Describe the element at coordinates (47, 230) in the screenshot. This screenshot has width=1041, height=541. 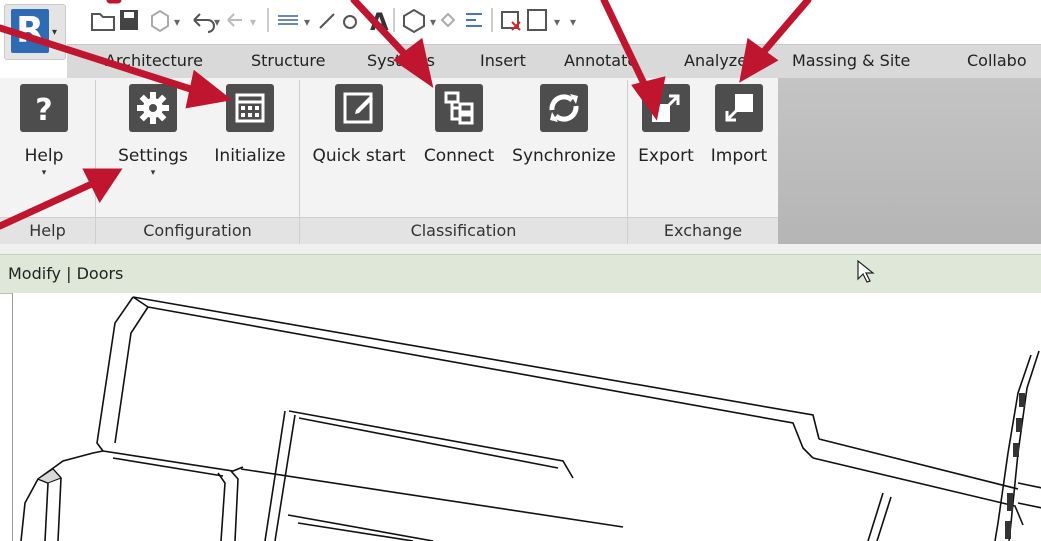
I see `panel-title-help: Help` at that location.